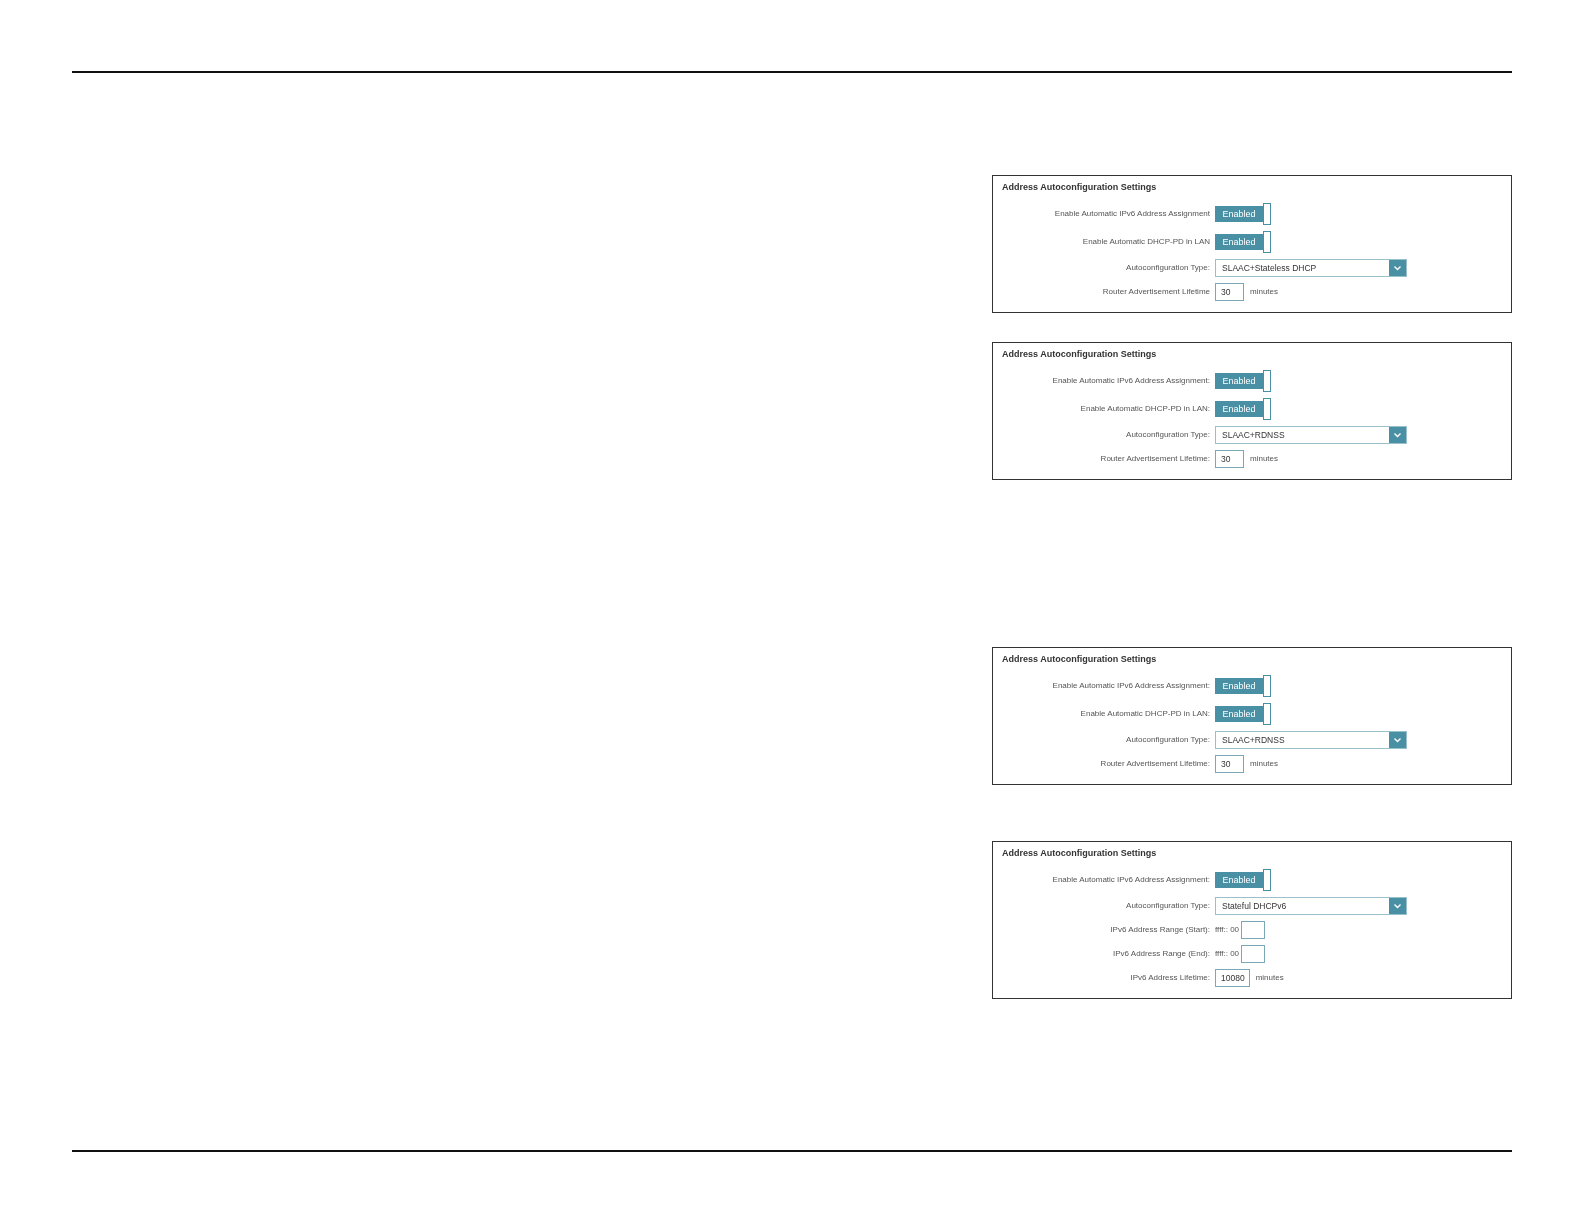  Describe the element at coordinates (1170, 978) in the screenshot. I see `field-label: IPv6 Address Lifetime:` at that location.